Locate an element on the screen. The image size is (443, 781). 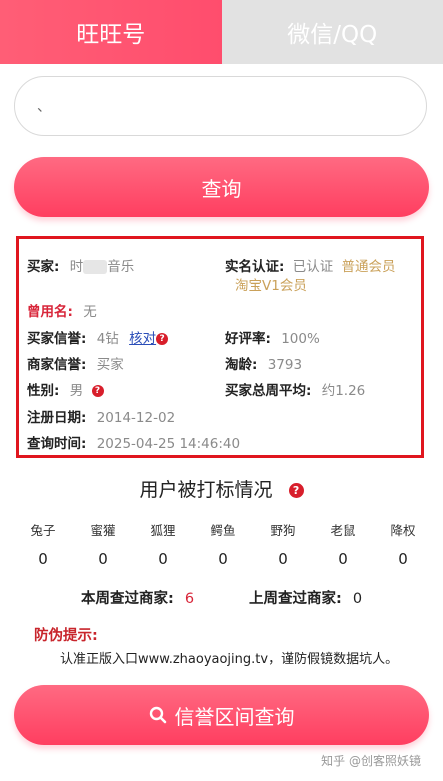
tab-wechat-qq: 微信/QQ is located at coordinates (332, 32).